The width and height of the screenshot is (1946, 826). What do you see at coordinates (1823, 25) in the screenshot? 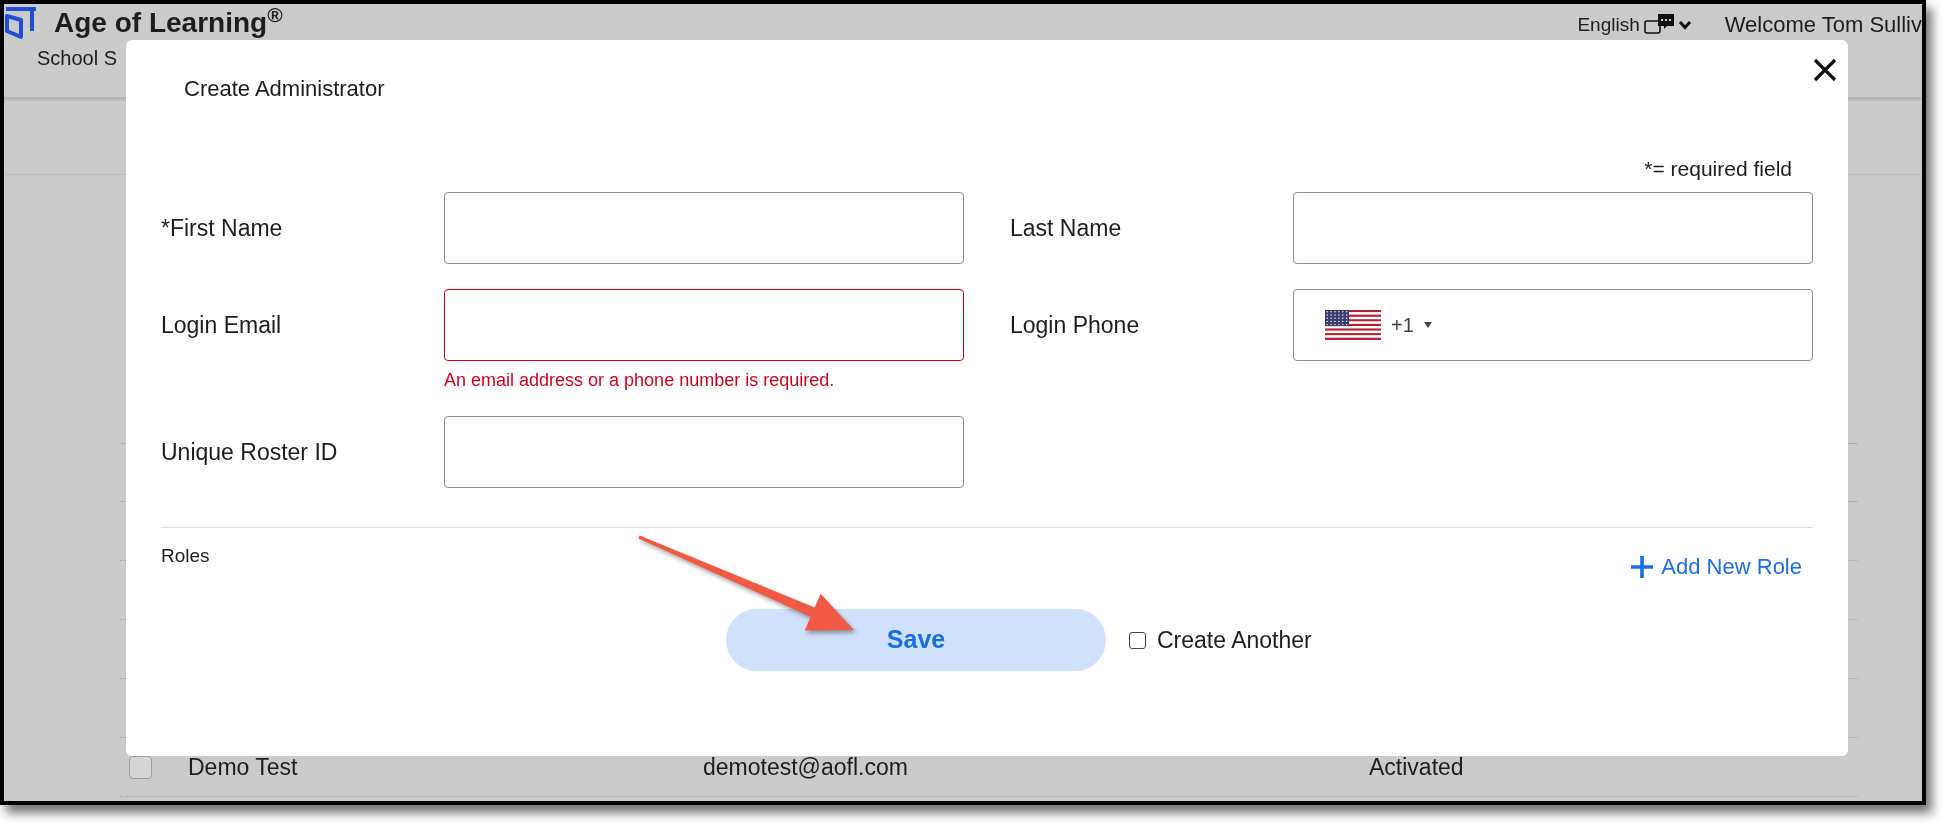
I see `welcome-text: Welcome Tom Sulliv` at bounding box center [1823, 25].